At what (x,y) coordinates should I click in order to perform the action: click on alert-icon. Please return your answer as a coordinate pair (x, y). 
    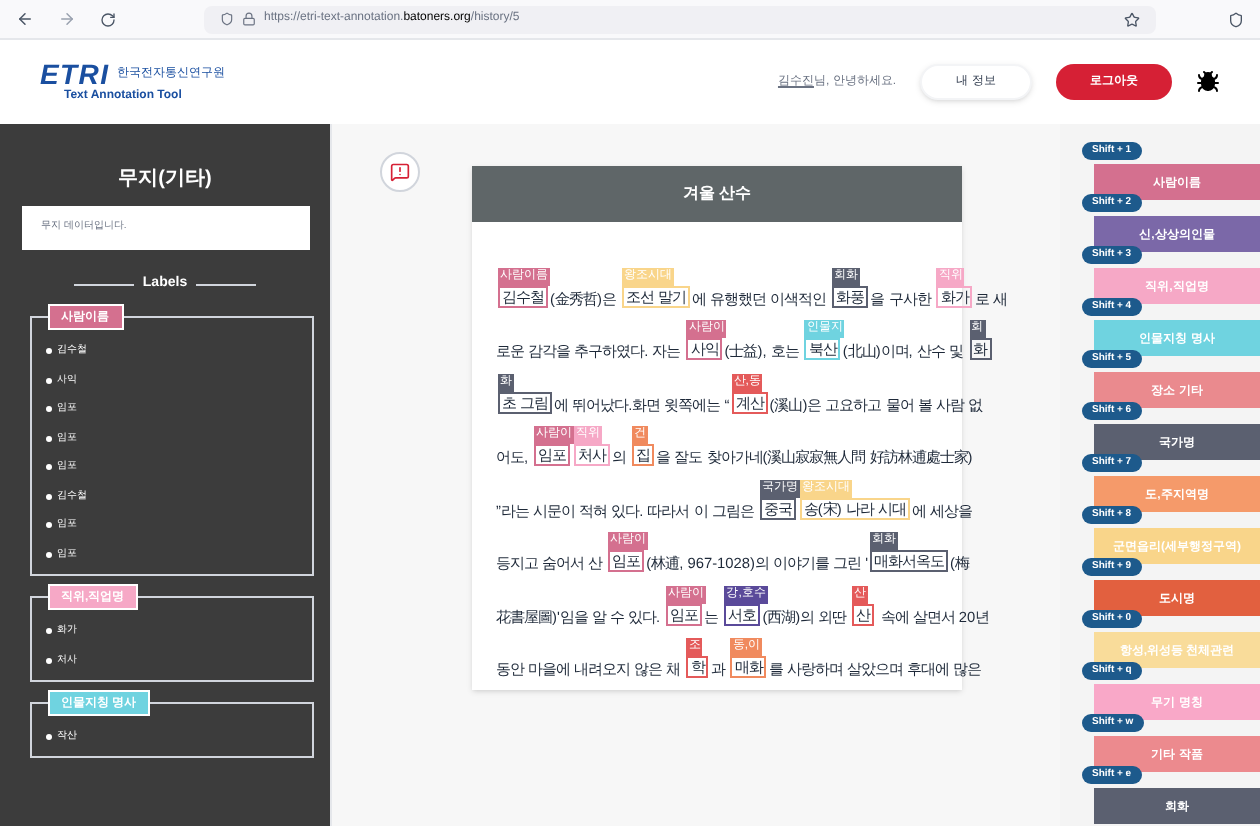
    Looking at the image, I should click on (400, 172).